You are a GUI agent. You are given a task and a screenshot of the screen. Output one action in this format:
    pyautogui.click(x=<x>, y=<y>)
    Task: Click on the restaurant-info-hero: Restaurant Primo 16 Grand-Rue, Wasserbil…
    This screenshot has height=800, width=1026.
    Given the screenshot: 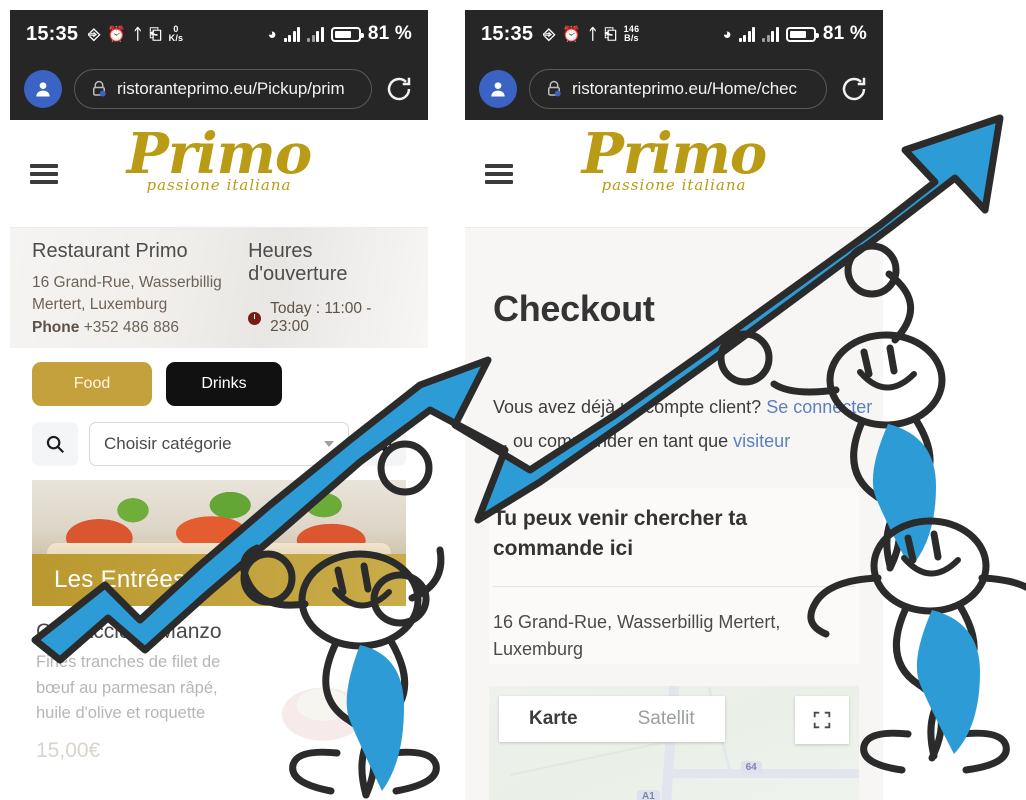 What is the action you would take?
    pyautogui.click(x=219, y=288)
    